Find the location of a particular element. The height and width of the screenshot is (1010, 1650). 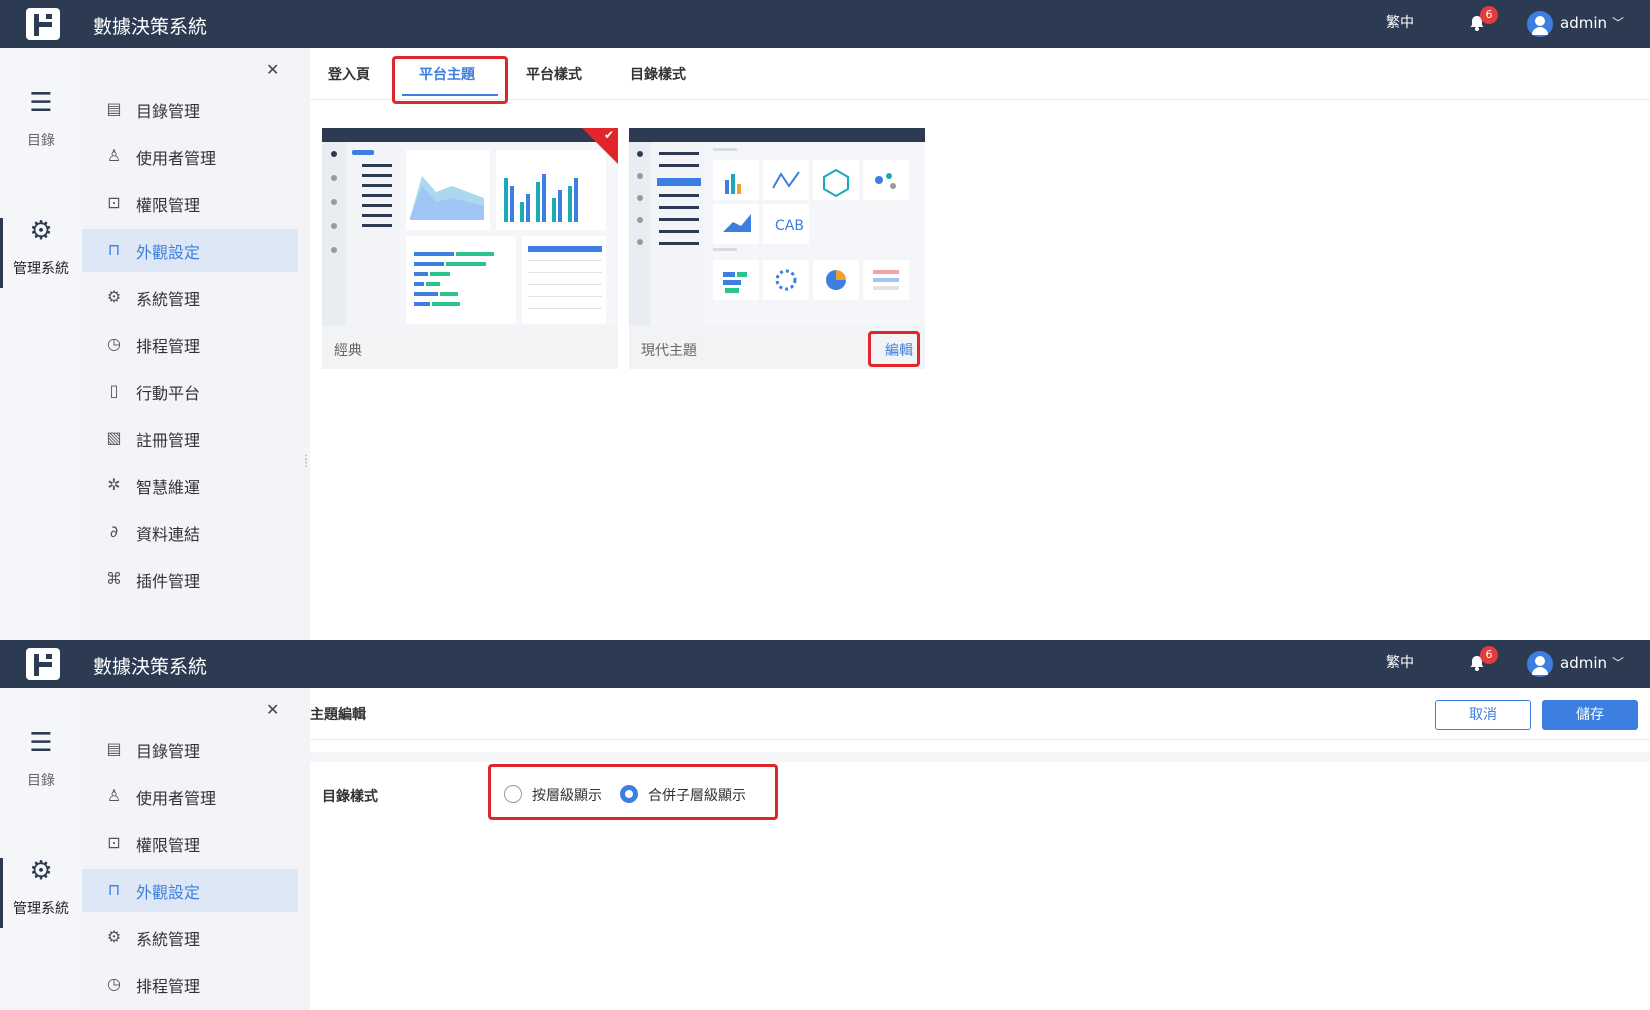

page-title: 主題編輯 is located at coordinates (338, 715).